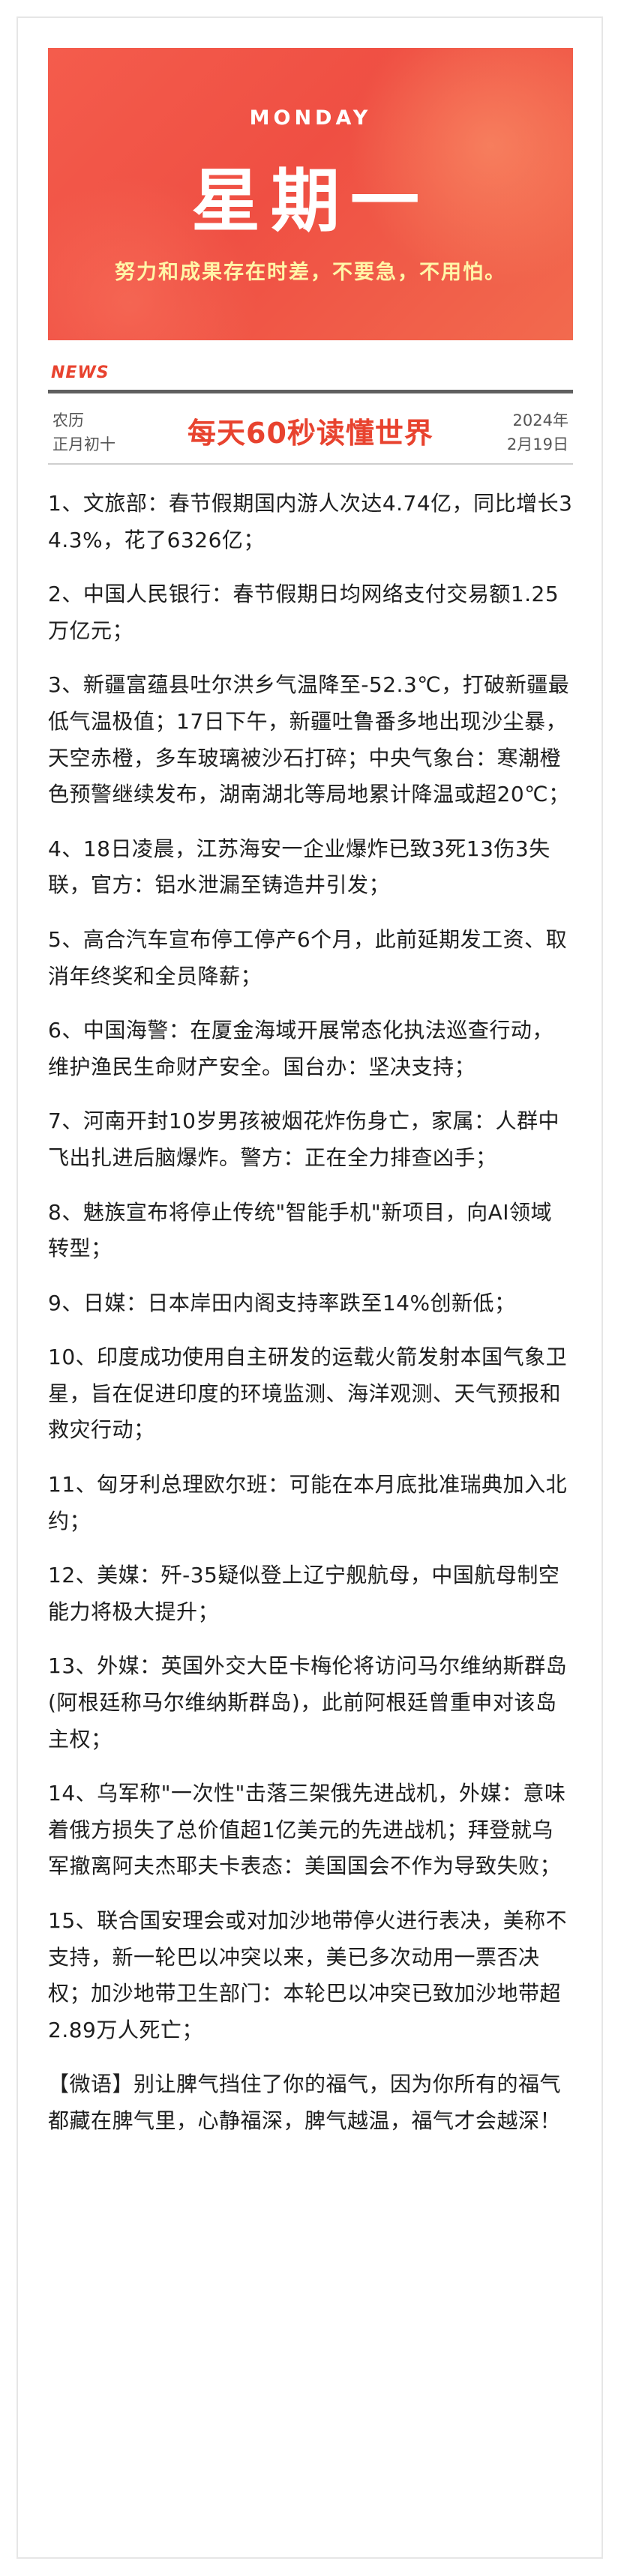  Describe the element at coordinates (540, 420) in the screenshot. I see `solar-year: 2024年` at that location.